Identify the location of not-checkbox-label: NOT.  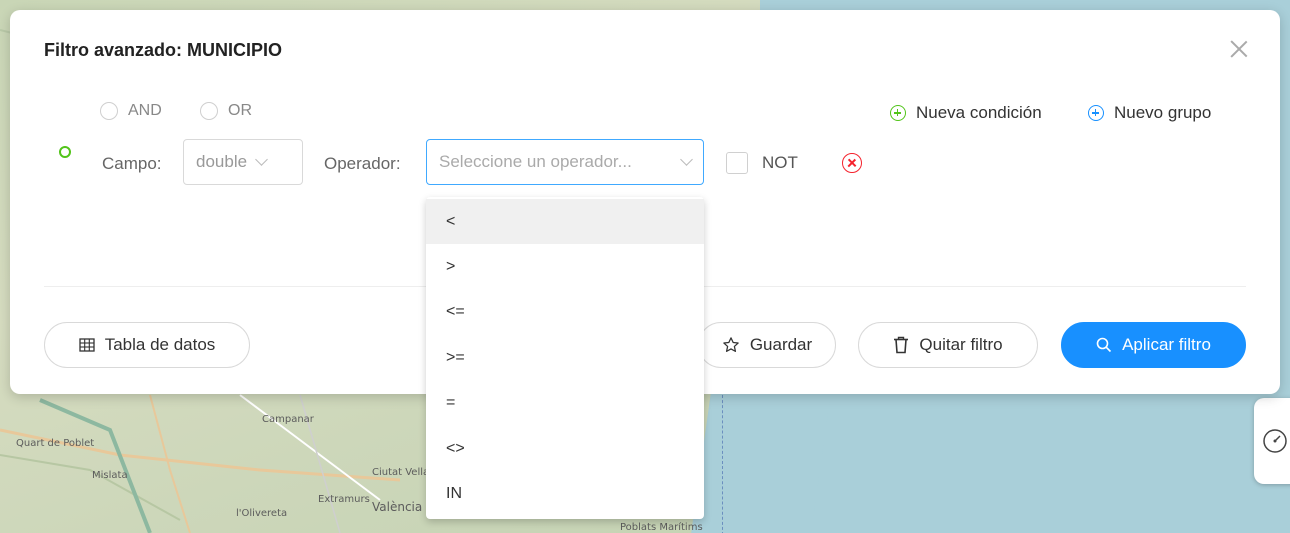
(780, 162).